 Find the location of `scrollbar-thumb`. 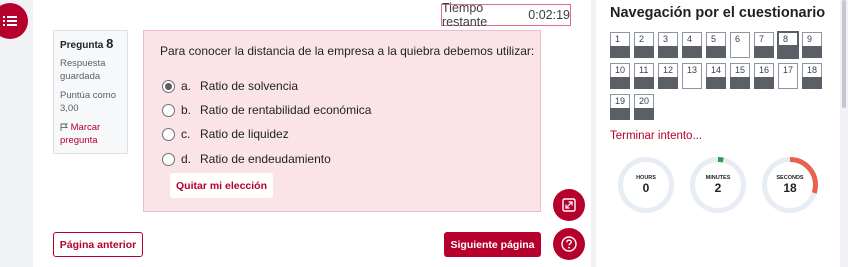

scrollbar-thumb is located at coordinates (844, 54).